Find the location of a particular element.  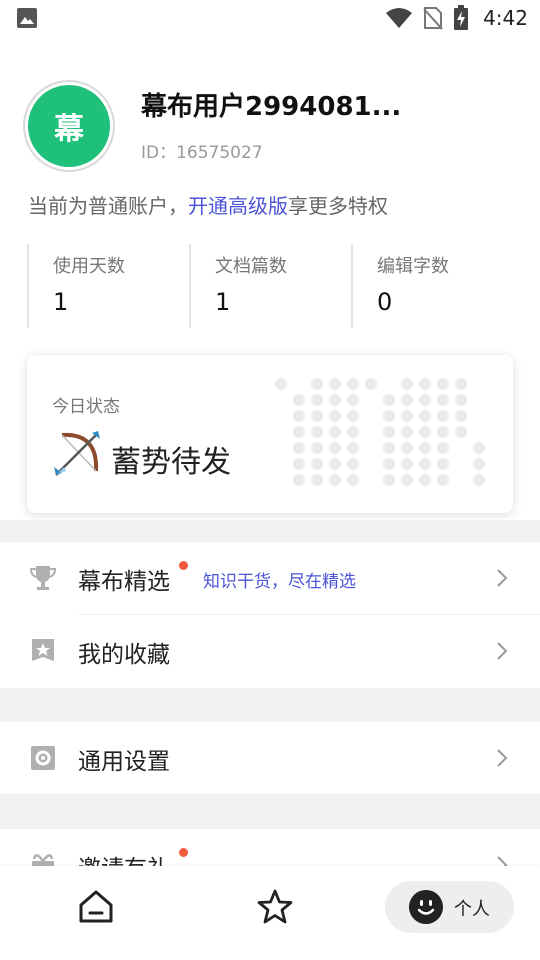

account-promo-suffix: 享更多特权 is located at coordinates (338, 206).